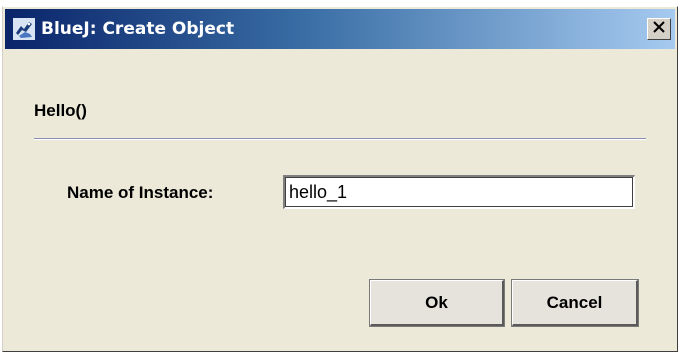  I want to click on window-title: BlueJ: Create Object, so click(138, 29).